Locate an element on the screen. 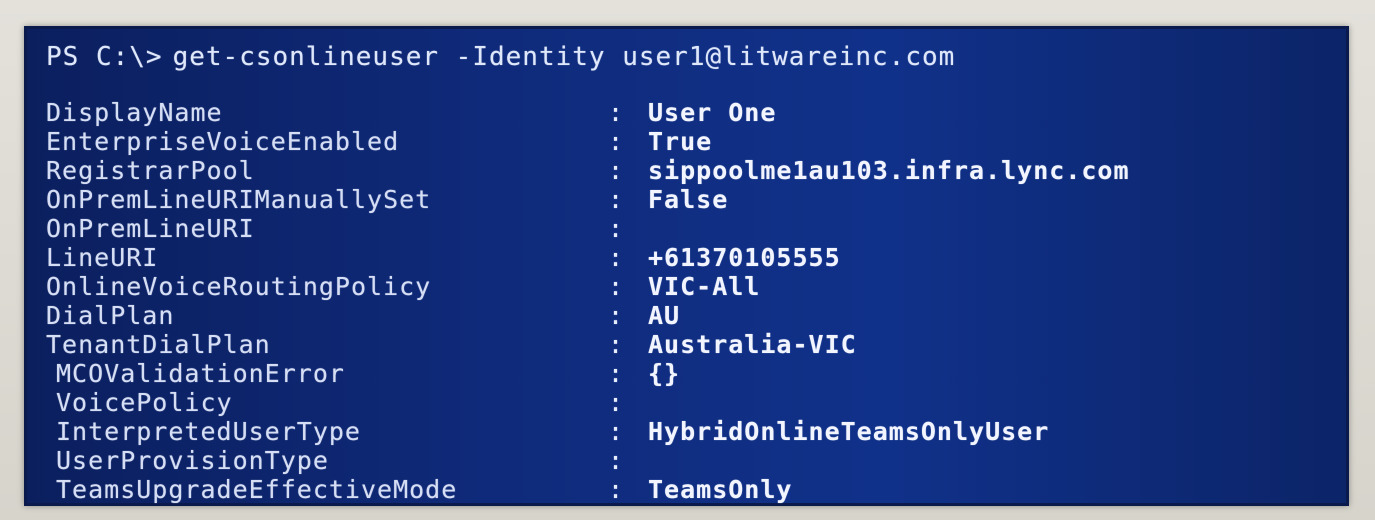  property-value: VIC-All is located at coordinates (704, 286).